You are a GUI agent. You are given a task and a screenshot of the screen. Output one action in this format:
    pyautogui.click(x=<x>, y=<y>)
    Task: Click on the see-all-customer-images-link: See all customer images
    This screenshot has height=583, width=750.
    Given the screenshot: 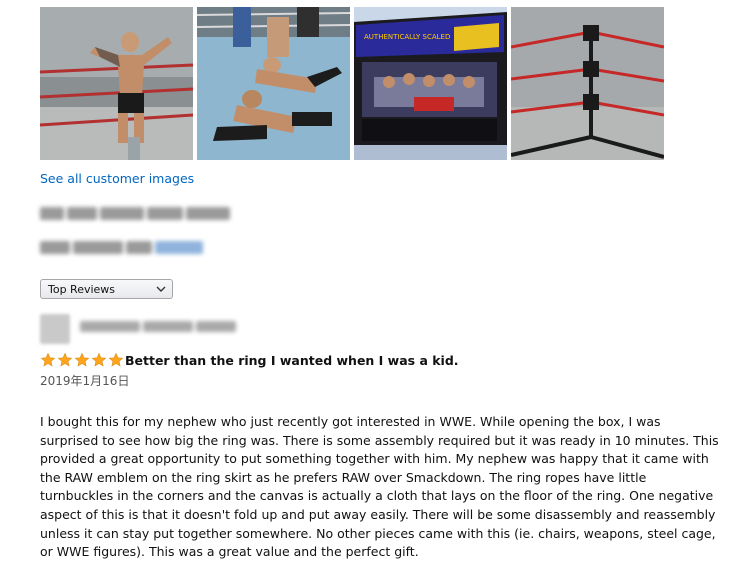 What is the action you would take?
    pyautogui.click(x=117, y=178)
    